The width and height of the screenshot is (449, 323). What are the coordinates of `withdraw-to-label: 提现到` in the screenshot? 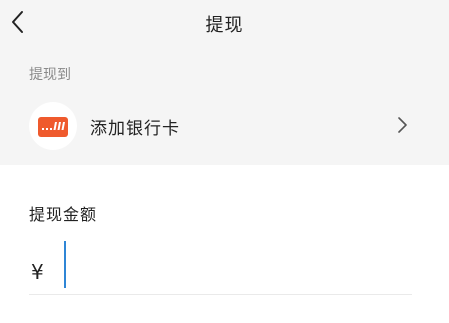 It's located at (50, 75).